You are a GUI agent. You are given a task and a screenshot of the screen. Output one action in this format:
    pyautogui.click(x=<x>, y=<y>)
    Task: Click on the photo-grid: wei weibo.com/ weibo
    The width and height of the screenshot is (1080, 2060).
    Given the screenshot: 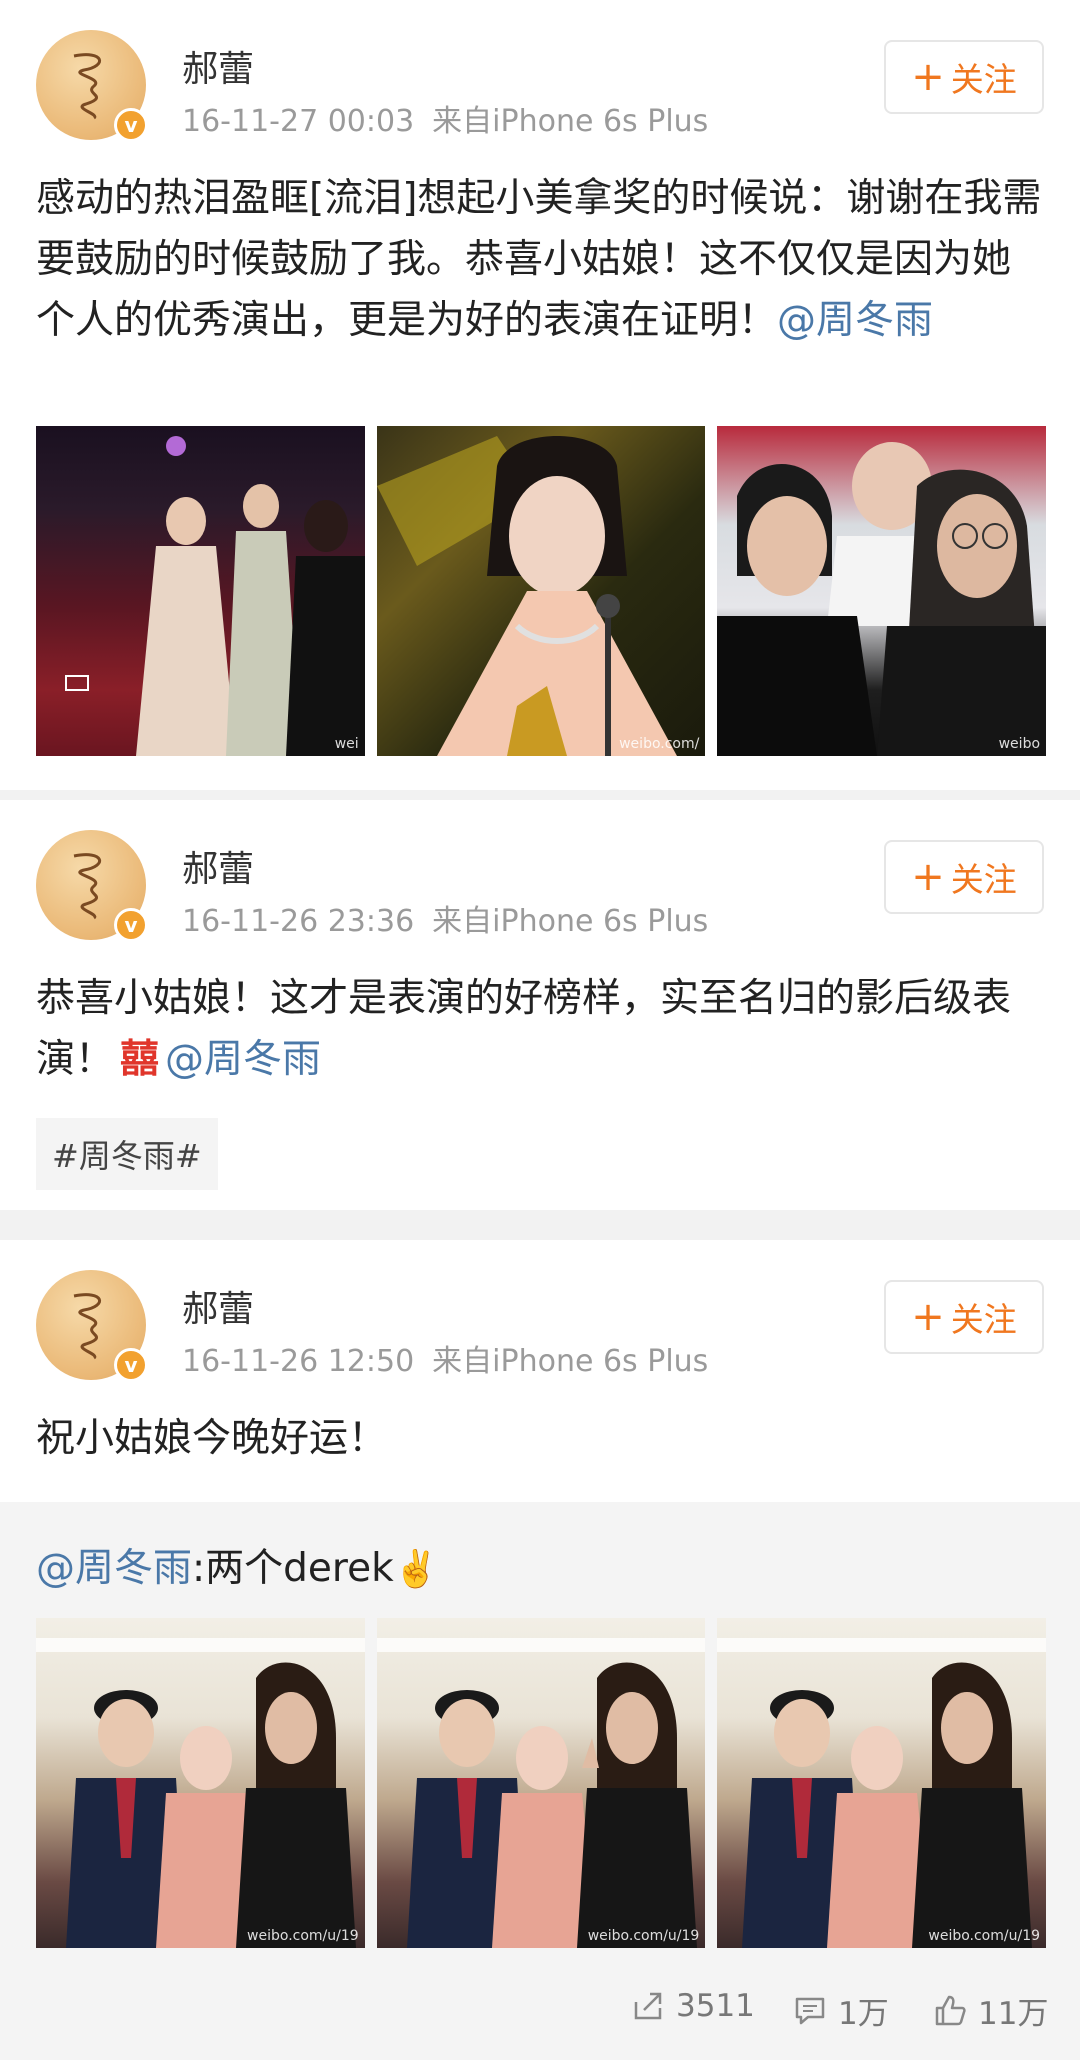 What is the action you would take?
    pyautogui.click(x=541, y=591)
    